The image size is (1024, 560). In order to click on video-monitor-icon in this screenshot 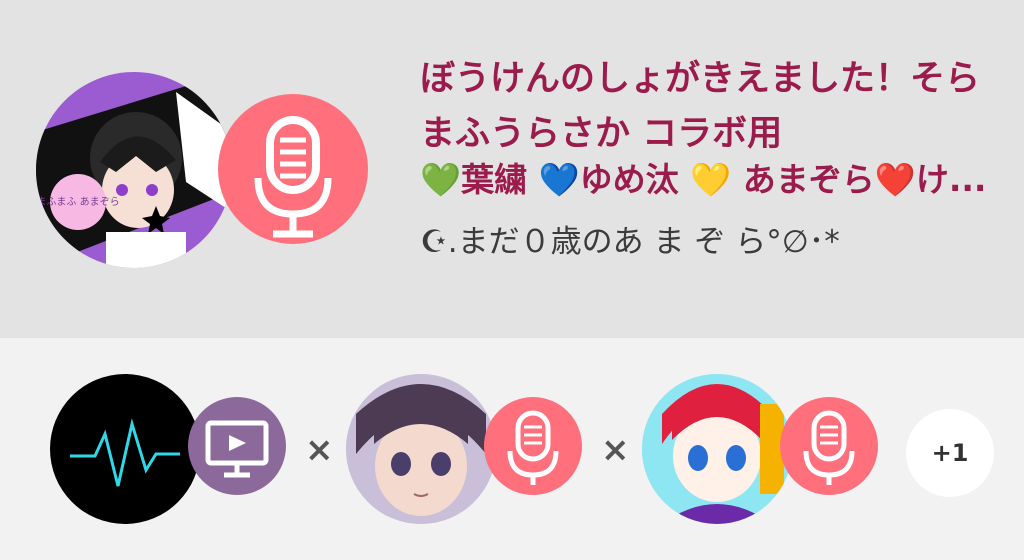, I will do `click(237, 446)`.